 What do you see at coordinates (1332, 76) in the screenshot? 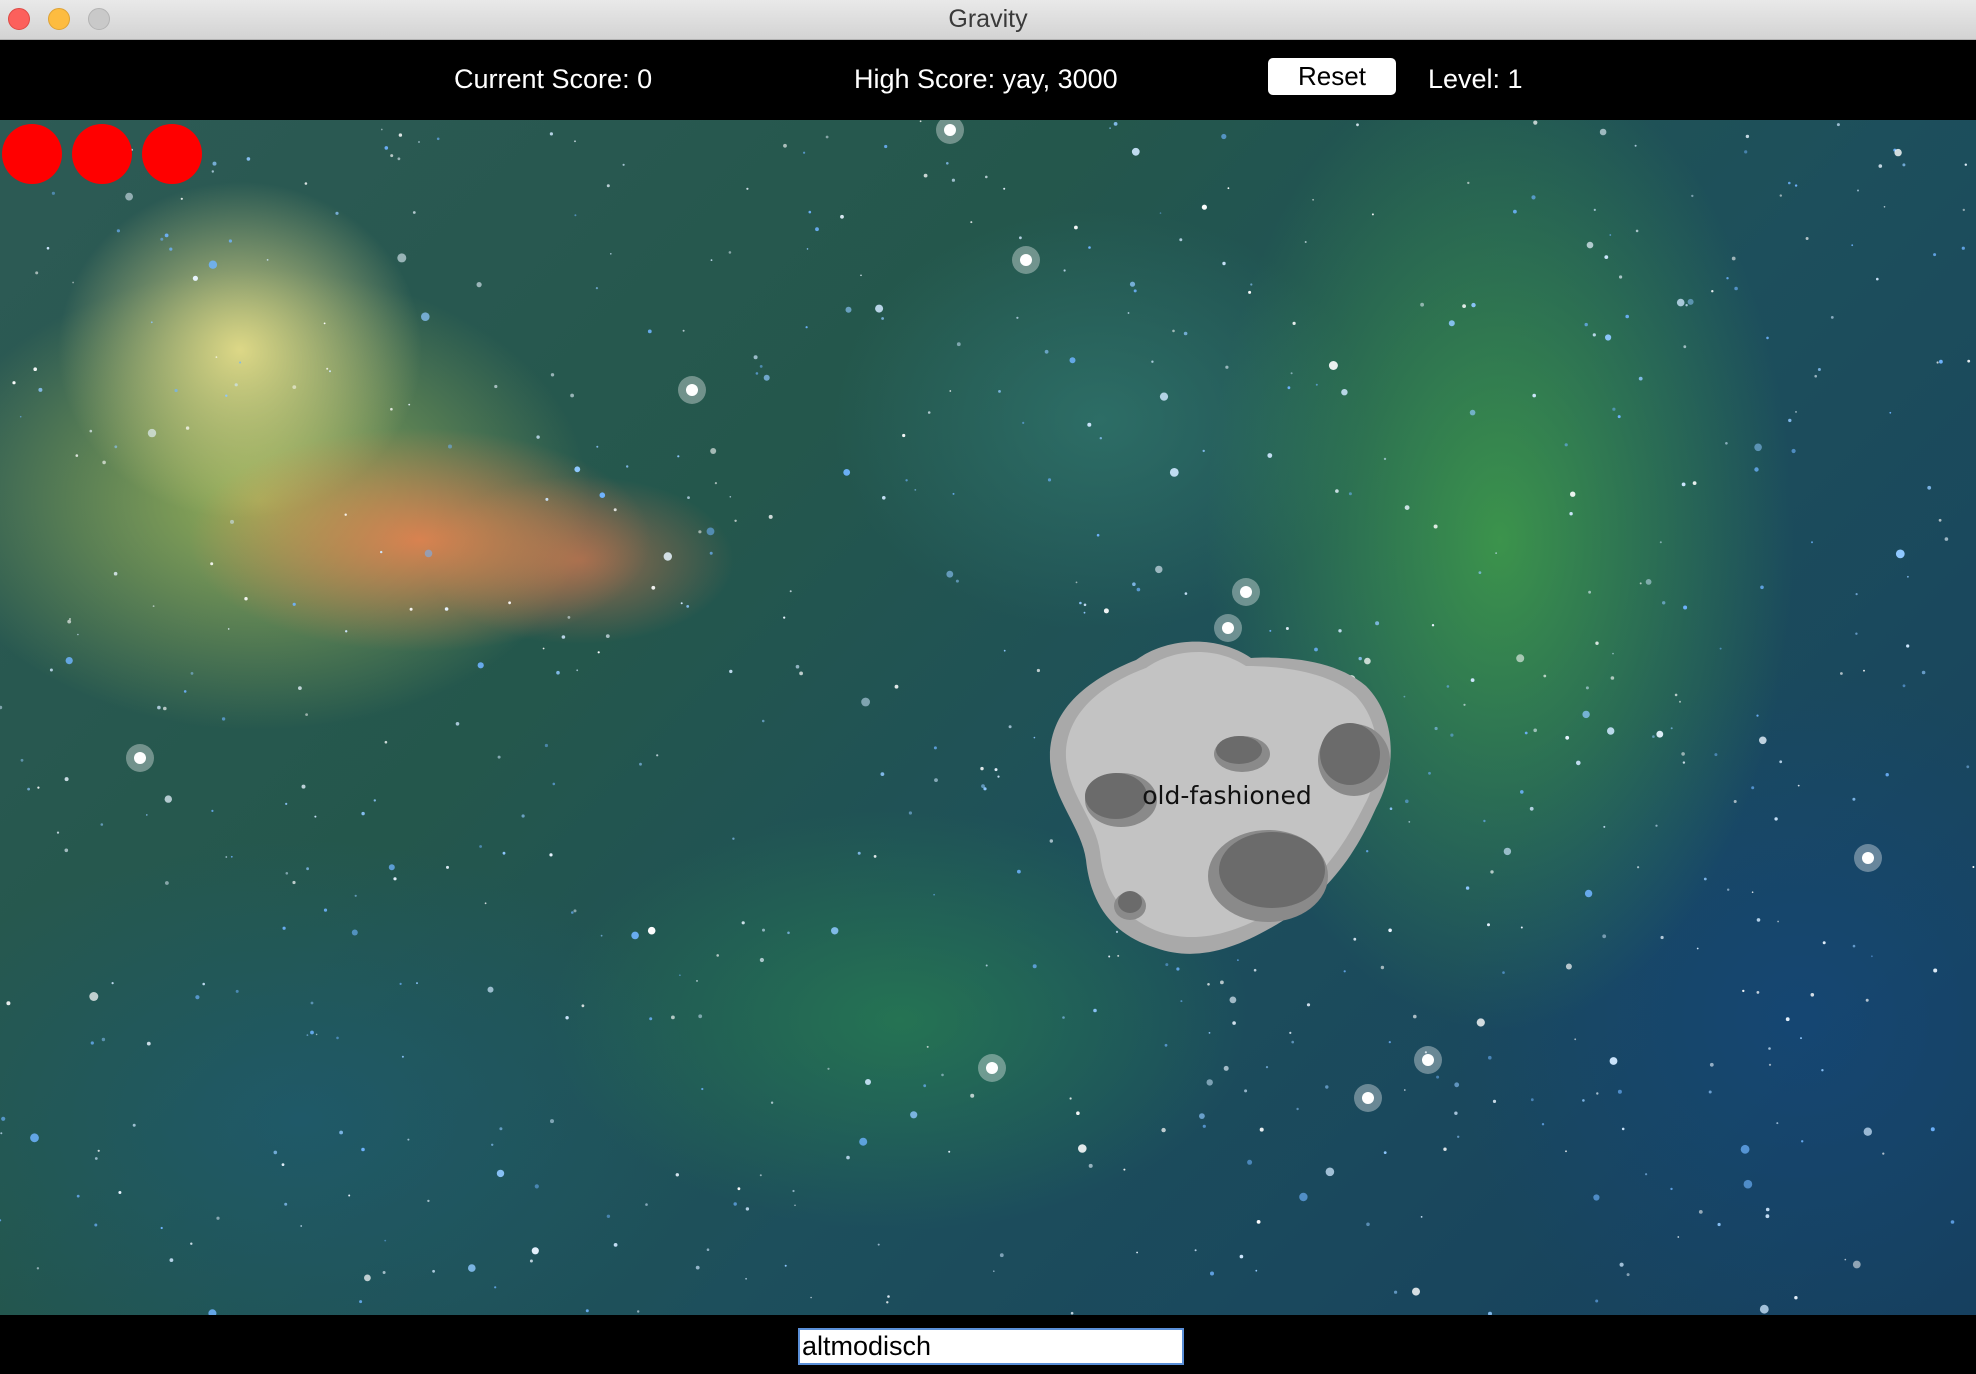
I see `reset-button: Reset` at bounding box center [1332, 76].